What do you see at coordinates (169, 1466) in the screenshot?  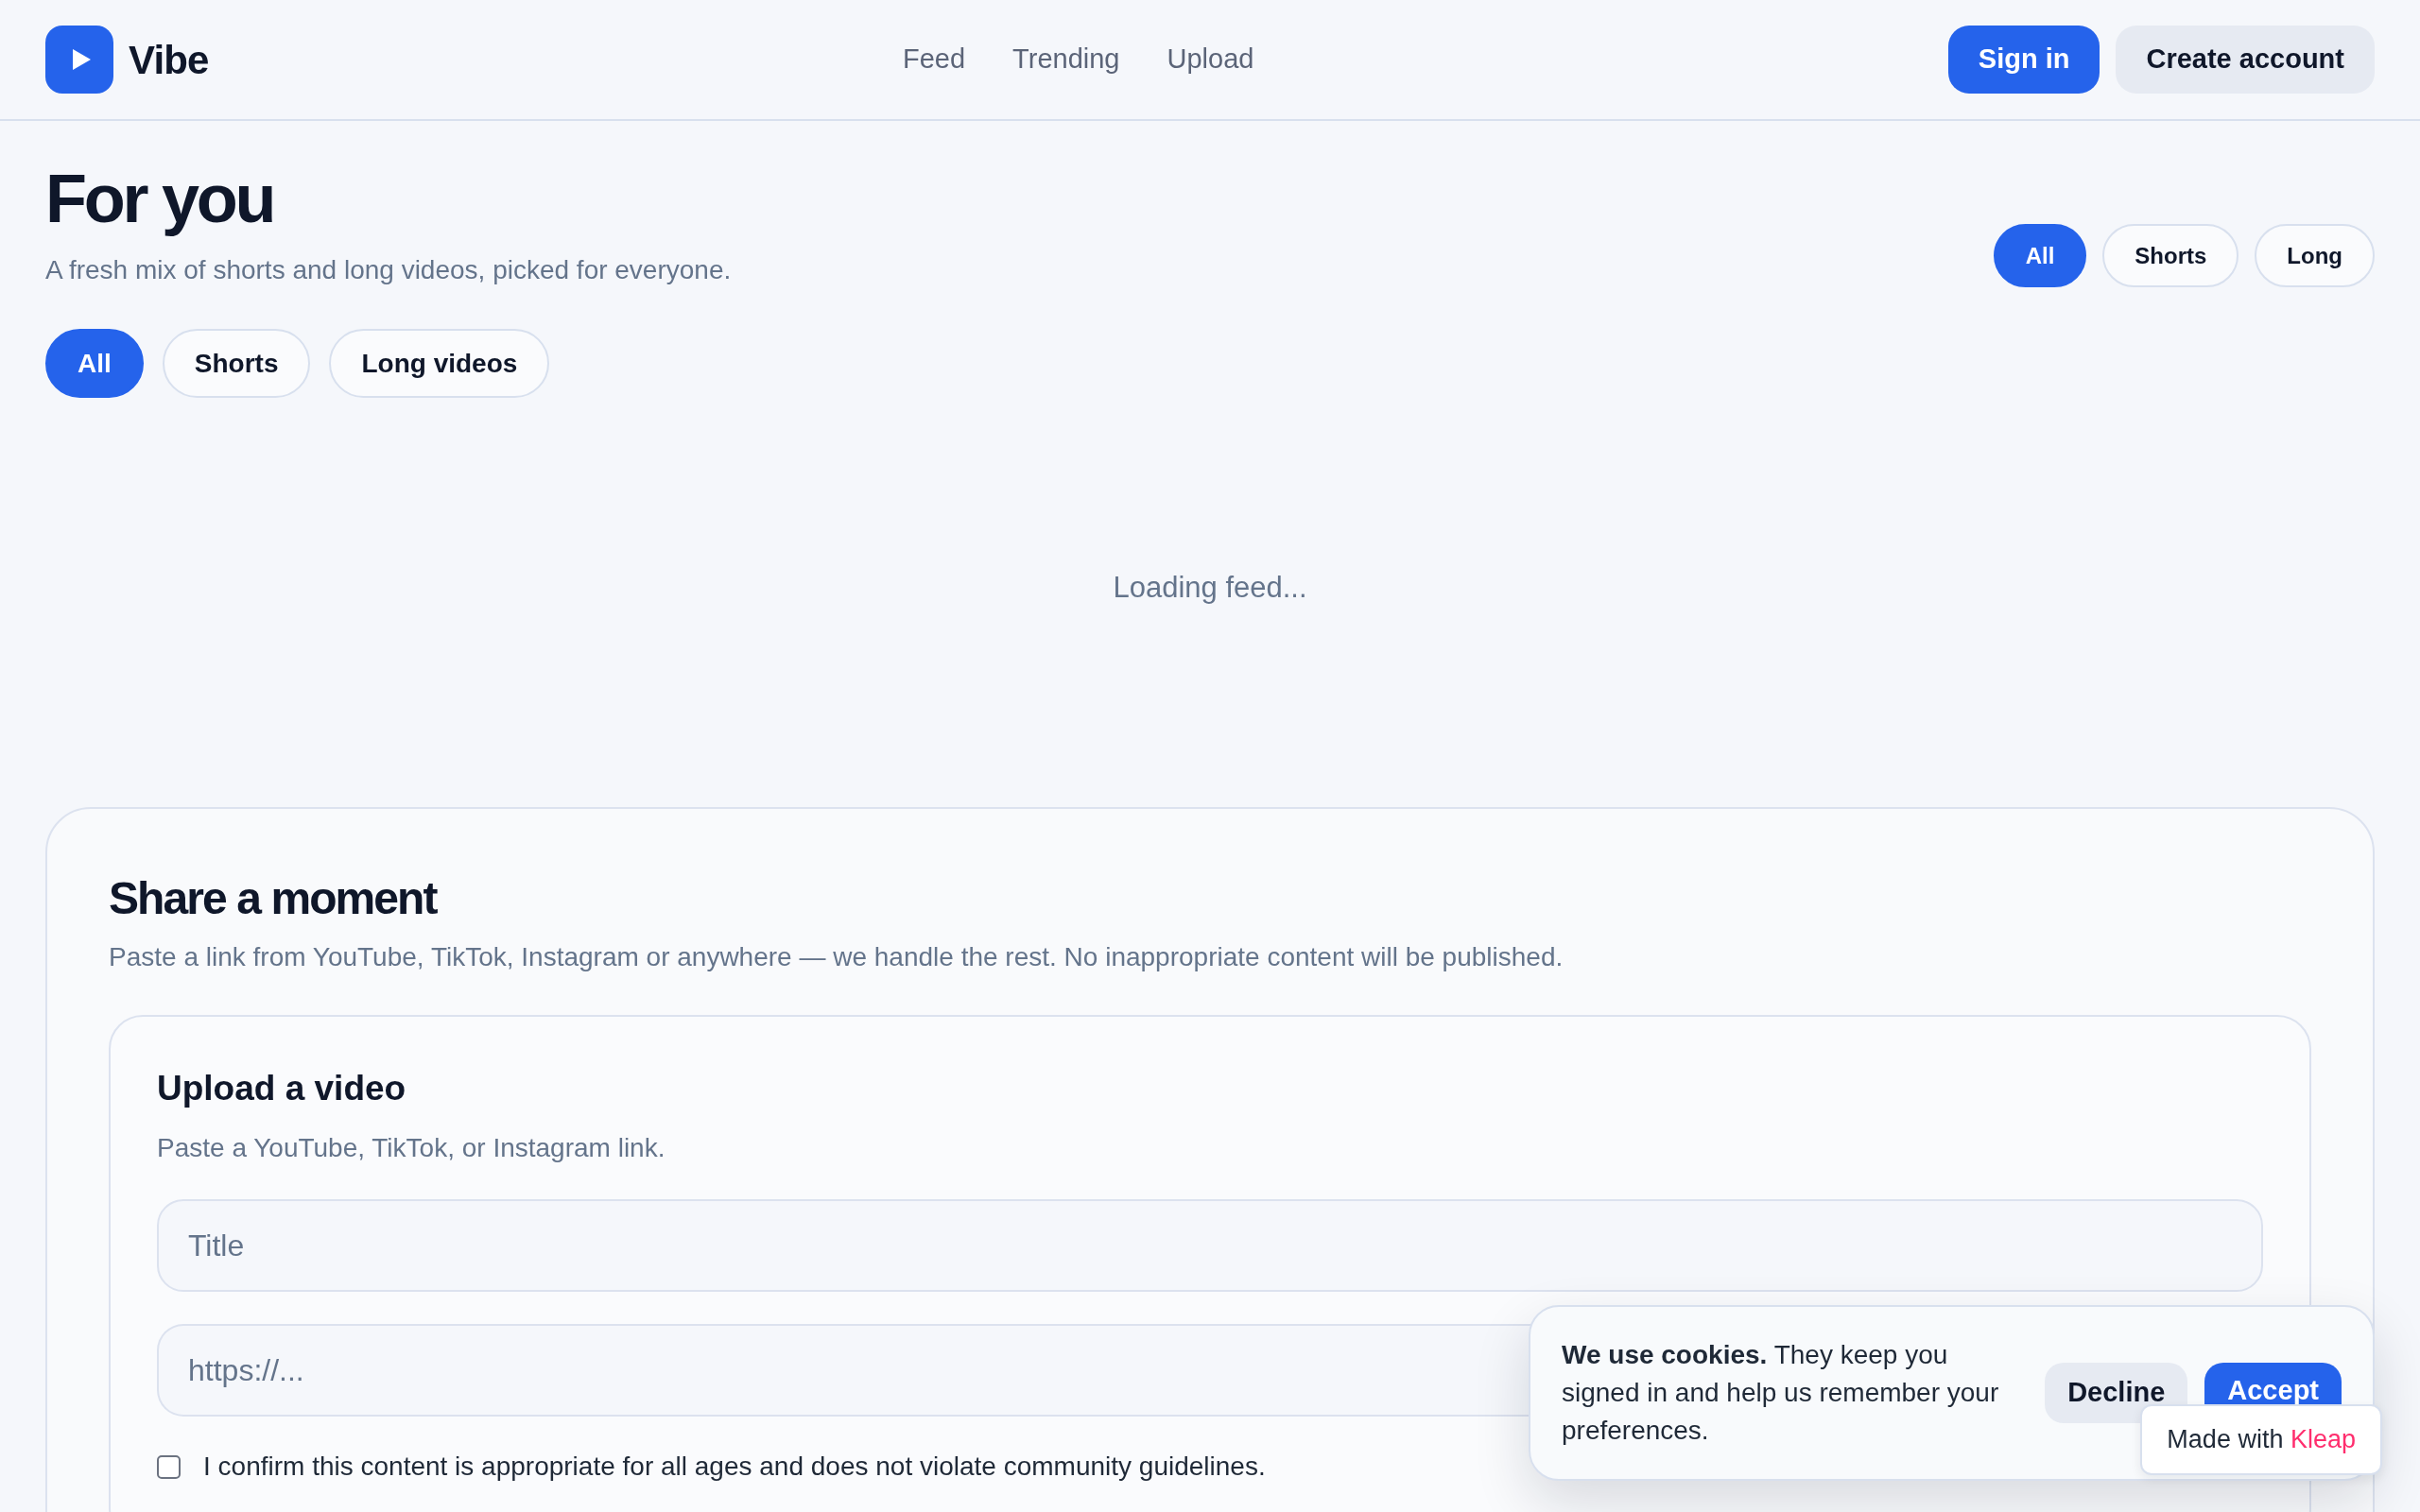 I see `checkbox` at bounding box center [169, 1466].